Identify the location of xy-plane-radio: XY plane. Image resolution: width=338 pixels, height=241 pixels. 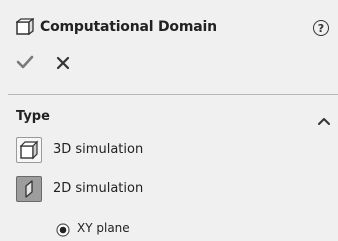
(131, 230).